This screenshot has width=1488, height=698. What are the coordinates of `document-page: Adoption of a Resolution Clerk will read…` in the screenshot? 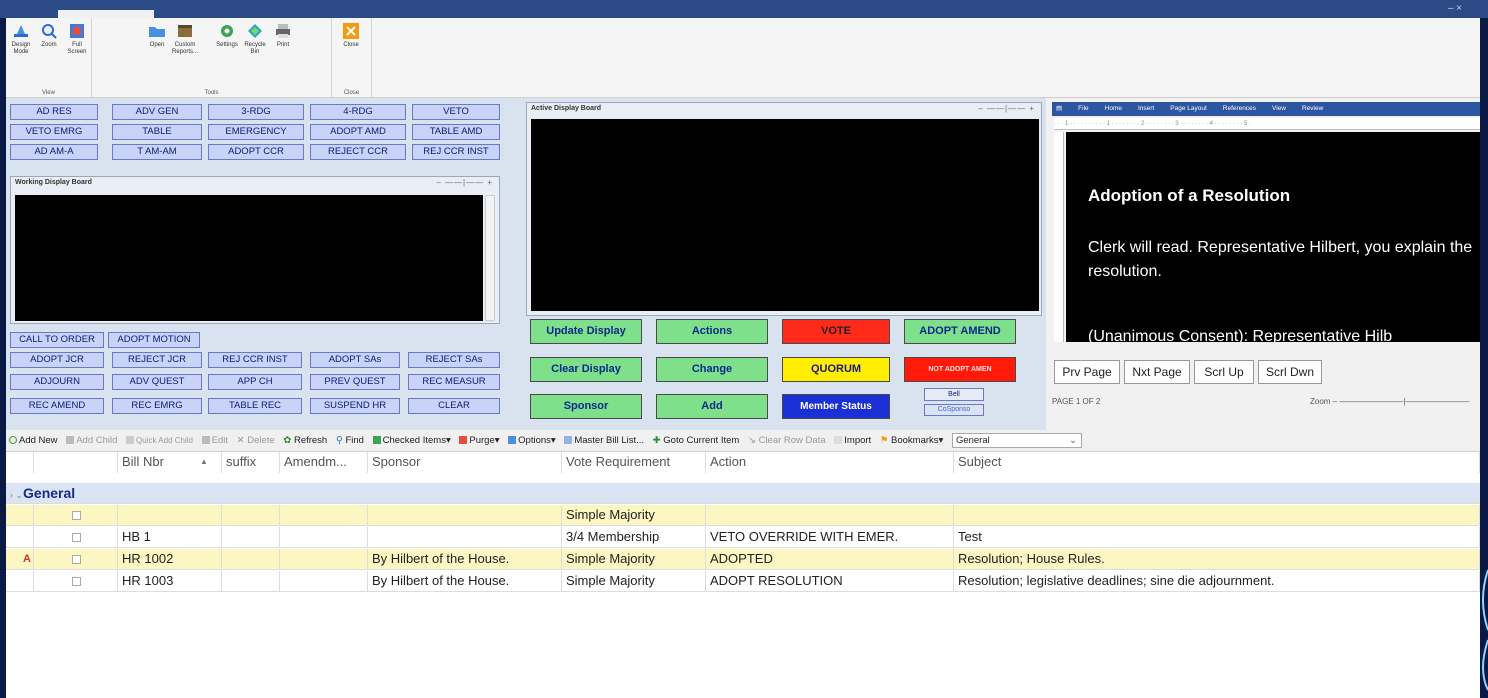 It's located at (1273, 237).